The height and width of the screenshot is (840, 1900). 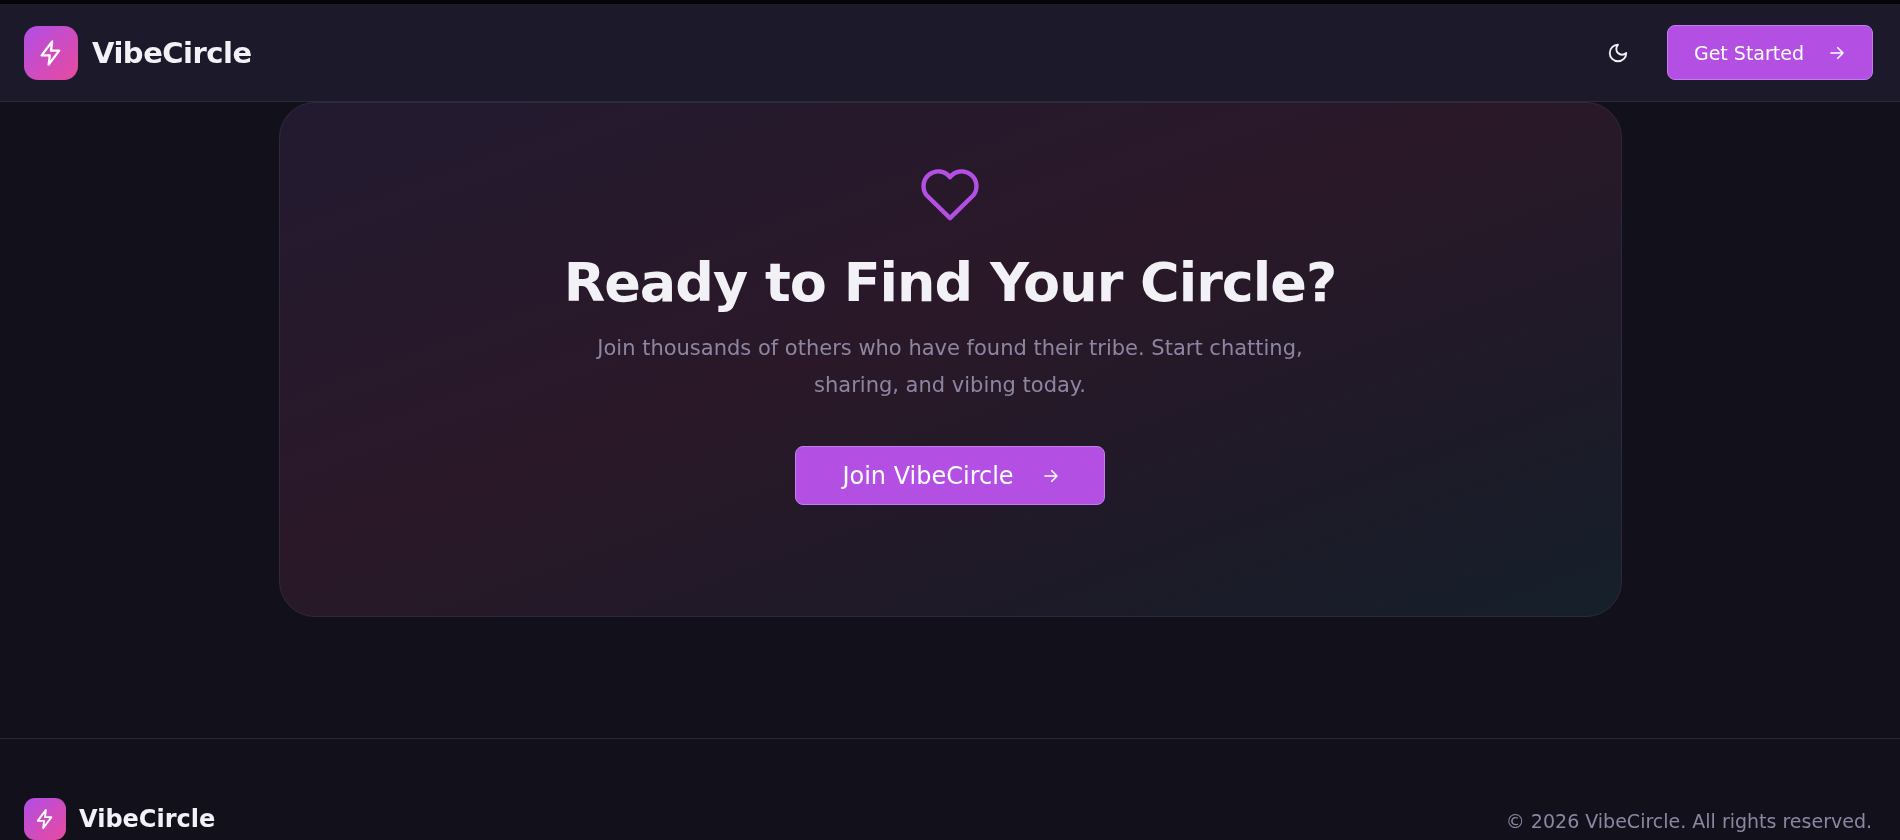 I want to click on cta-text: Join thousands of others who have found their tribe. Start chatting, sharing, and vibing today., so click(x=949, y=367).